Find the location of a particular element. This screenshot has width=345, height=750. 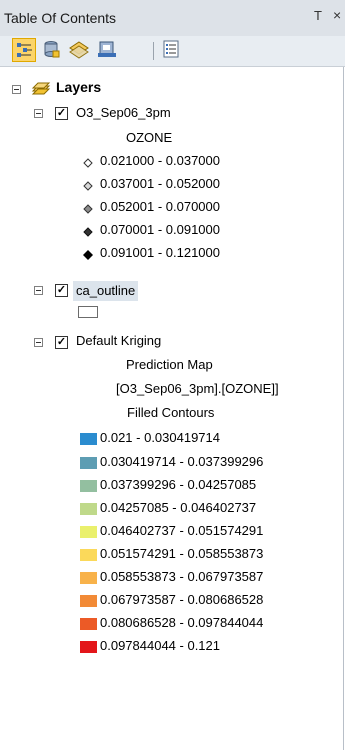

contour-class-label: 0.046402737 - 0.051574291 is located at coordinates (182, 530).